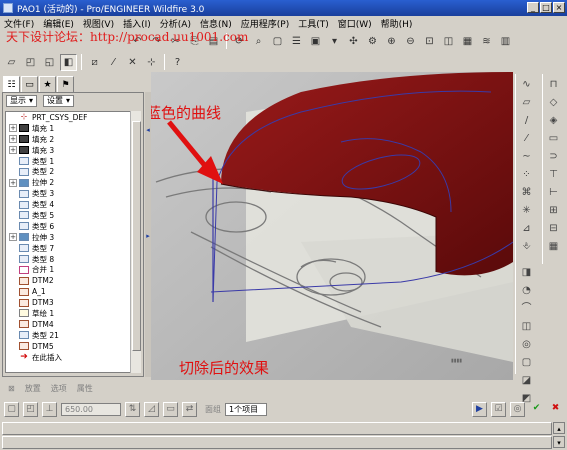 This screenshot has width=567, height=450. Describe the element at coordinates (33, 388) in the screenshot. I see `tab-placement: 放置` at that location.